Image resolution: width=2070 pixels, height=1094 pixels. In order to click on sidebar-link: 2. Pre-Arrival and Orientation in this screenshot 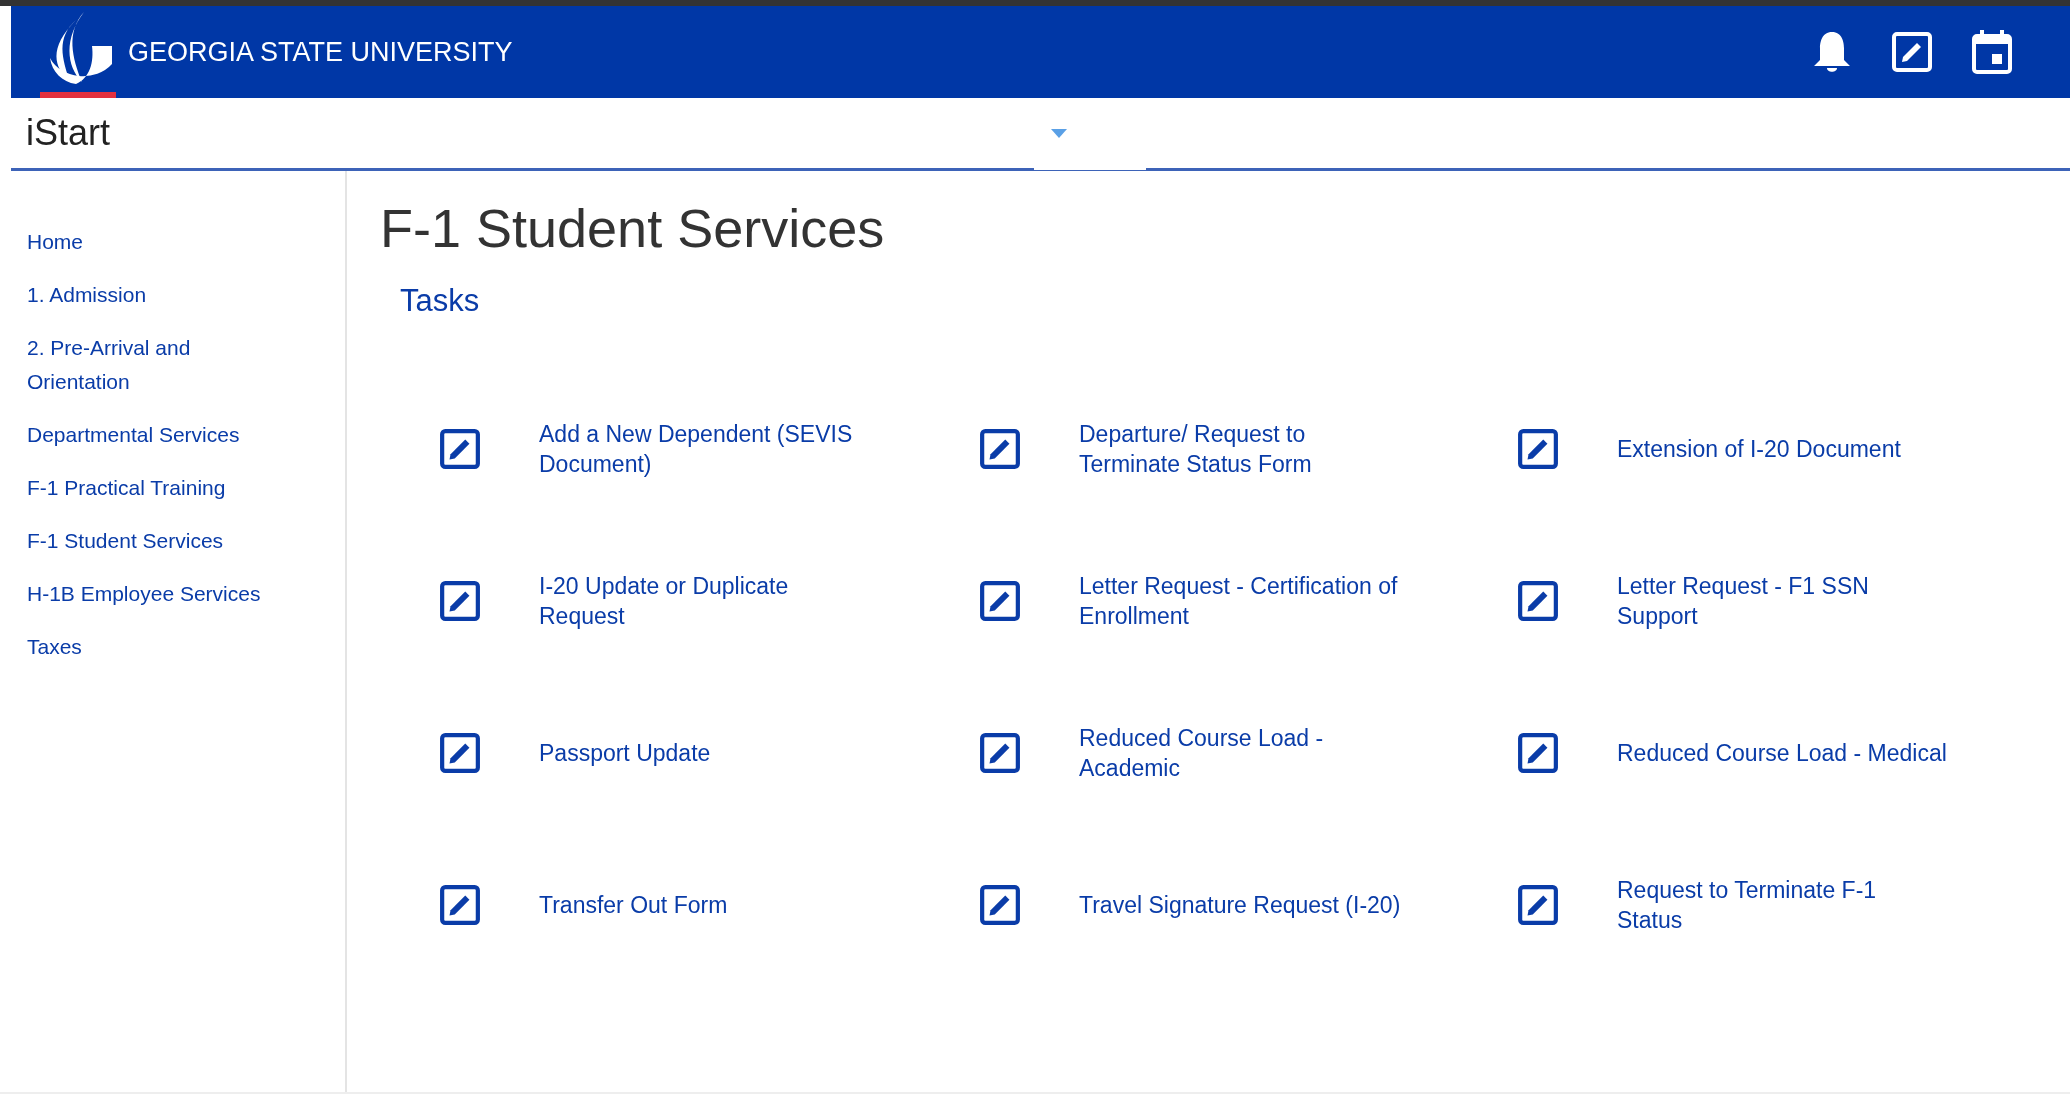, I will do `click(157, 365)`.